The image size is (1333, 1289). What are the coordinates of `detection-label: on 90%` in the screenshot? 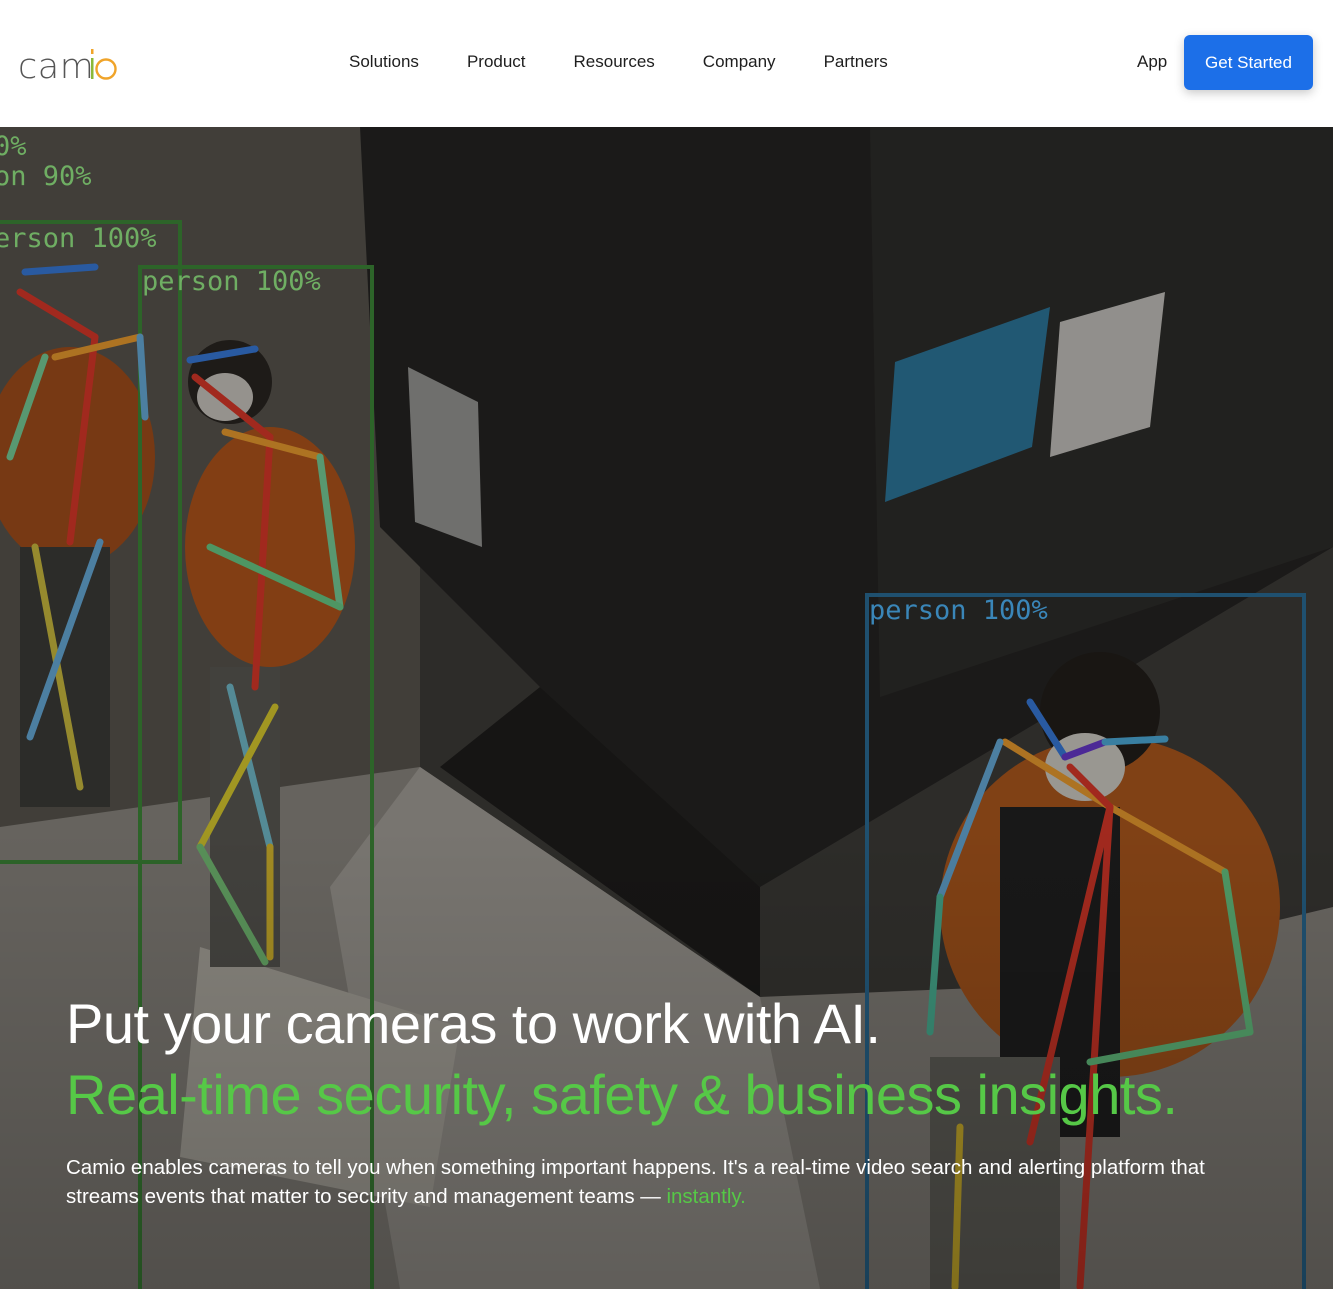 It's located at (46, 176).